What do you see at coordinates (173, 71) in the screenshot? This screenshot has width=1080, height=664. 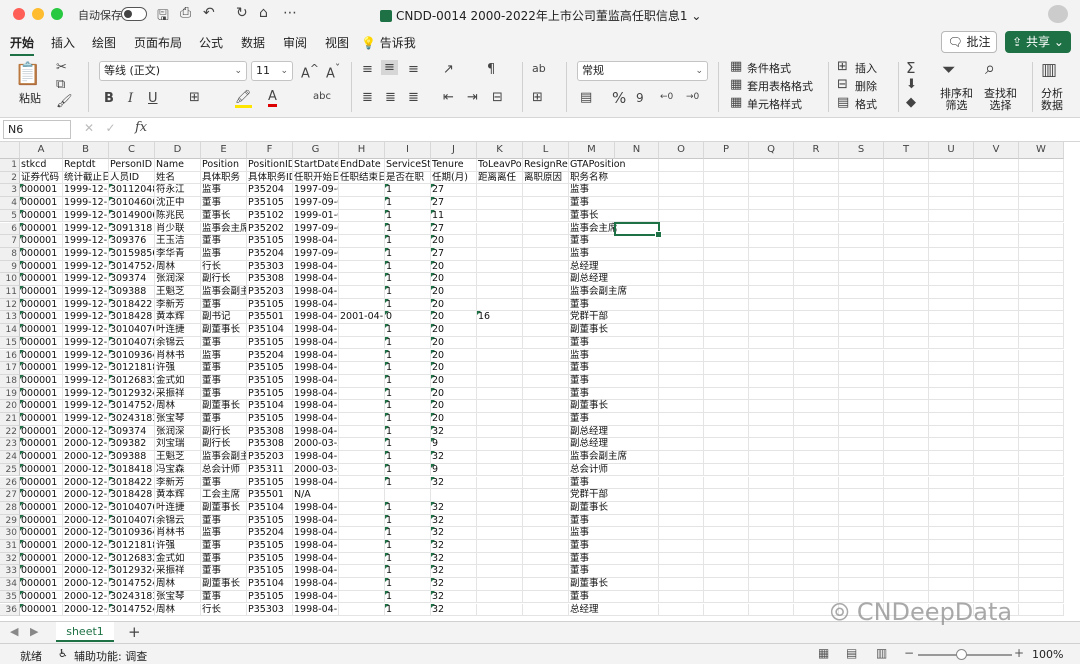 I see `font-name-select: 等线 (正文) ⌄` at bounding box center [173, 71].